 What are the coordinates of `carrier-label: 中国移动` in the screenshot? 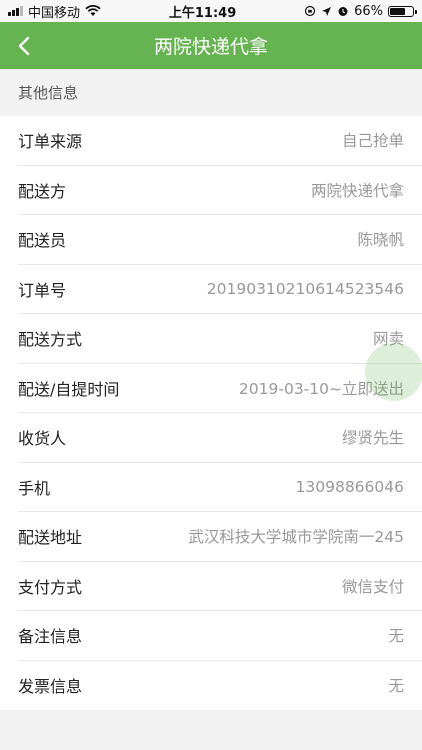 It's located at (54, 13).